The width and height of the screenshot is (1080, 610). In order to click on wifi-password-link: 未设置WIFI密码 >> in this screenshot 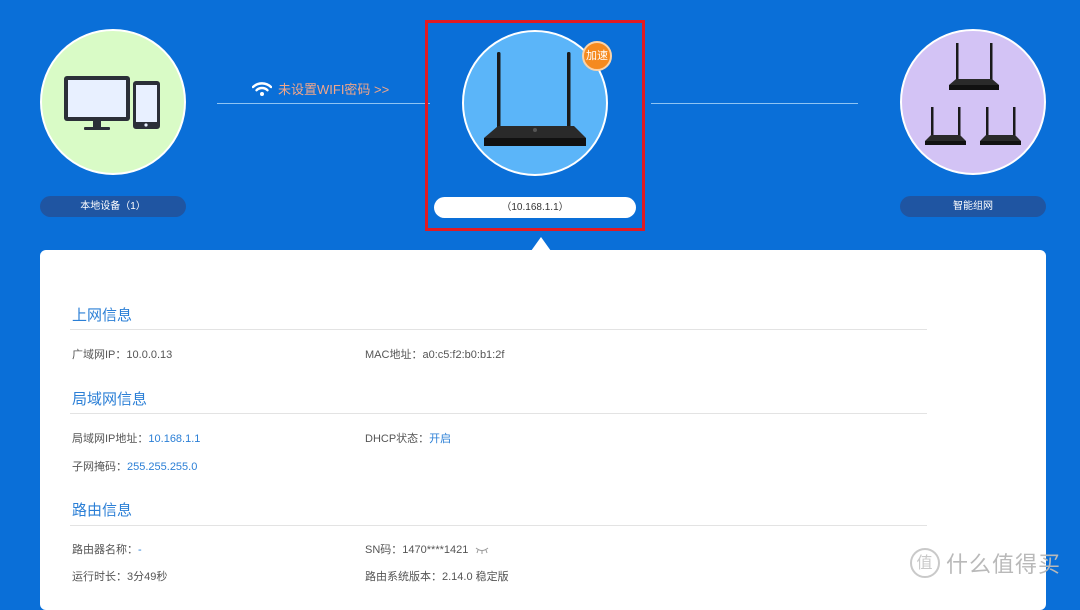, I will do `click(320, 88)`.